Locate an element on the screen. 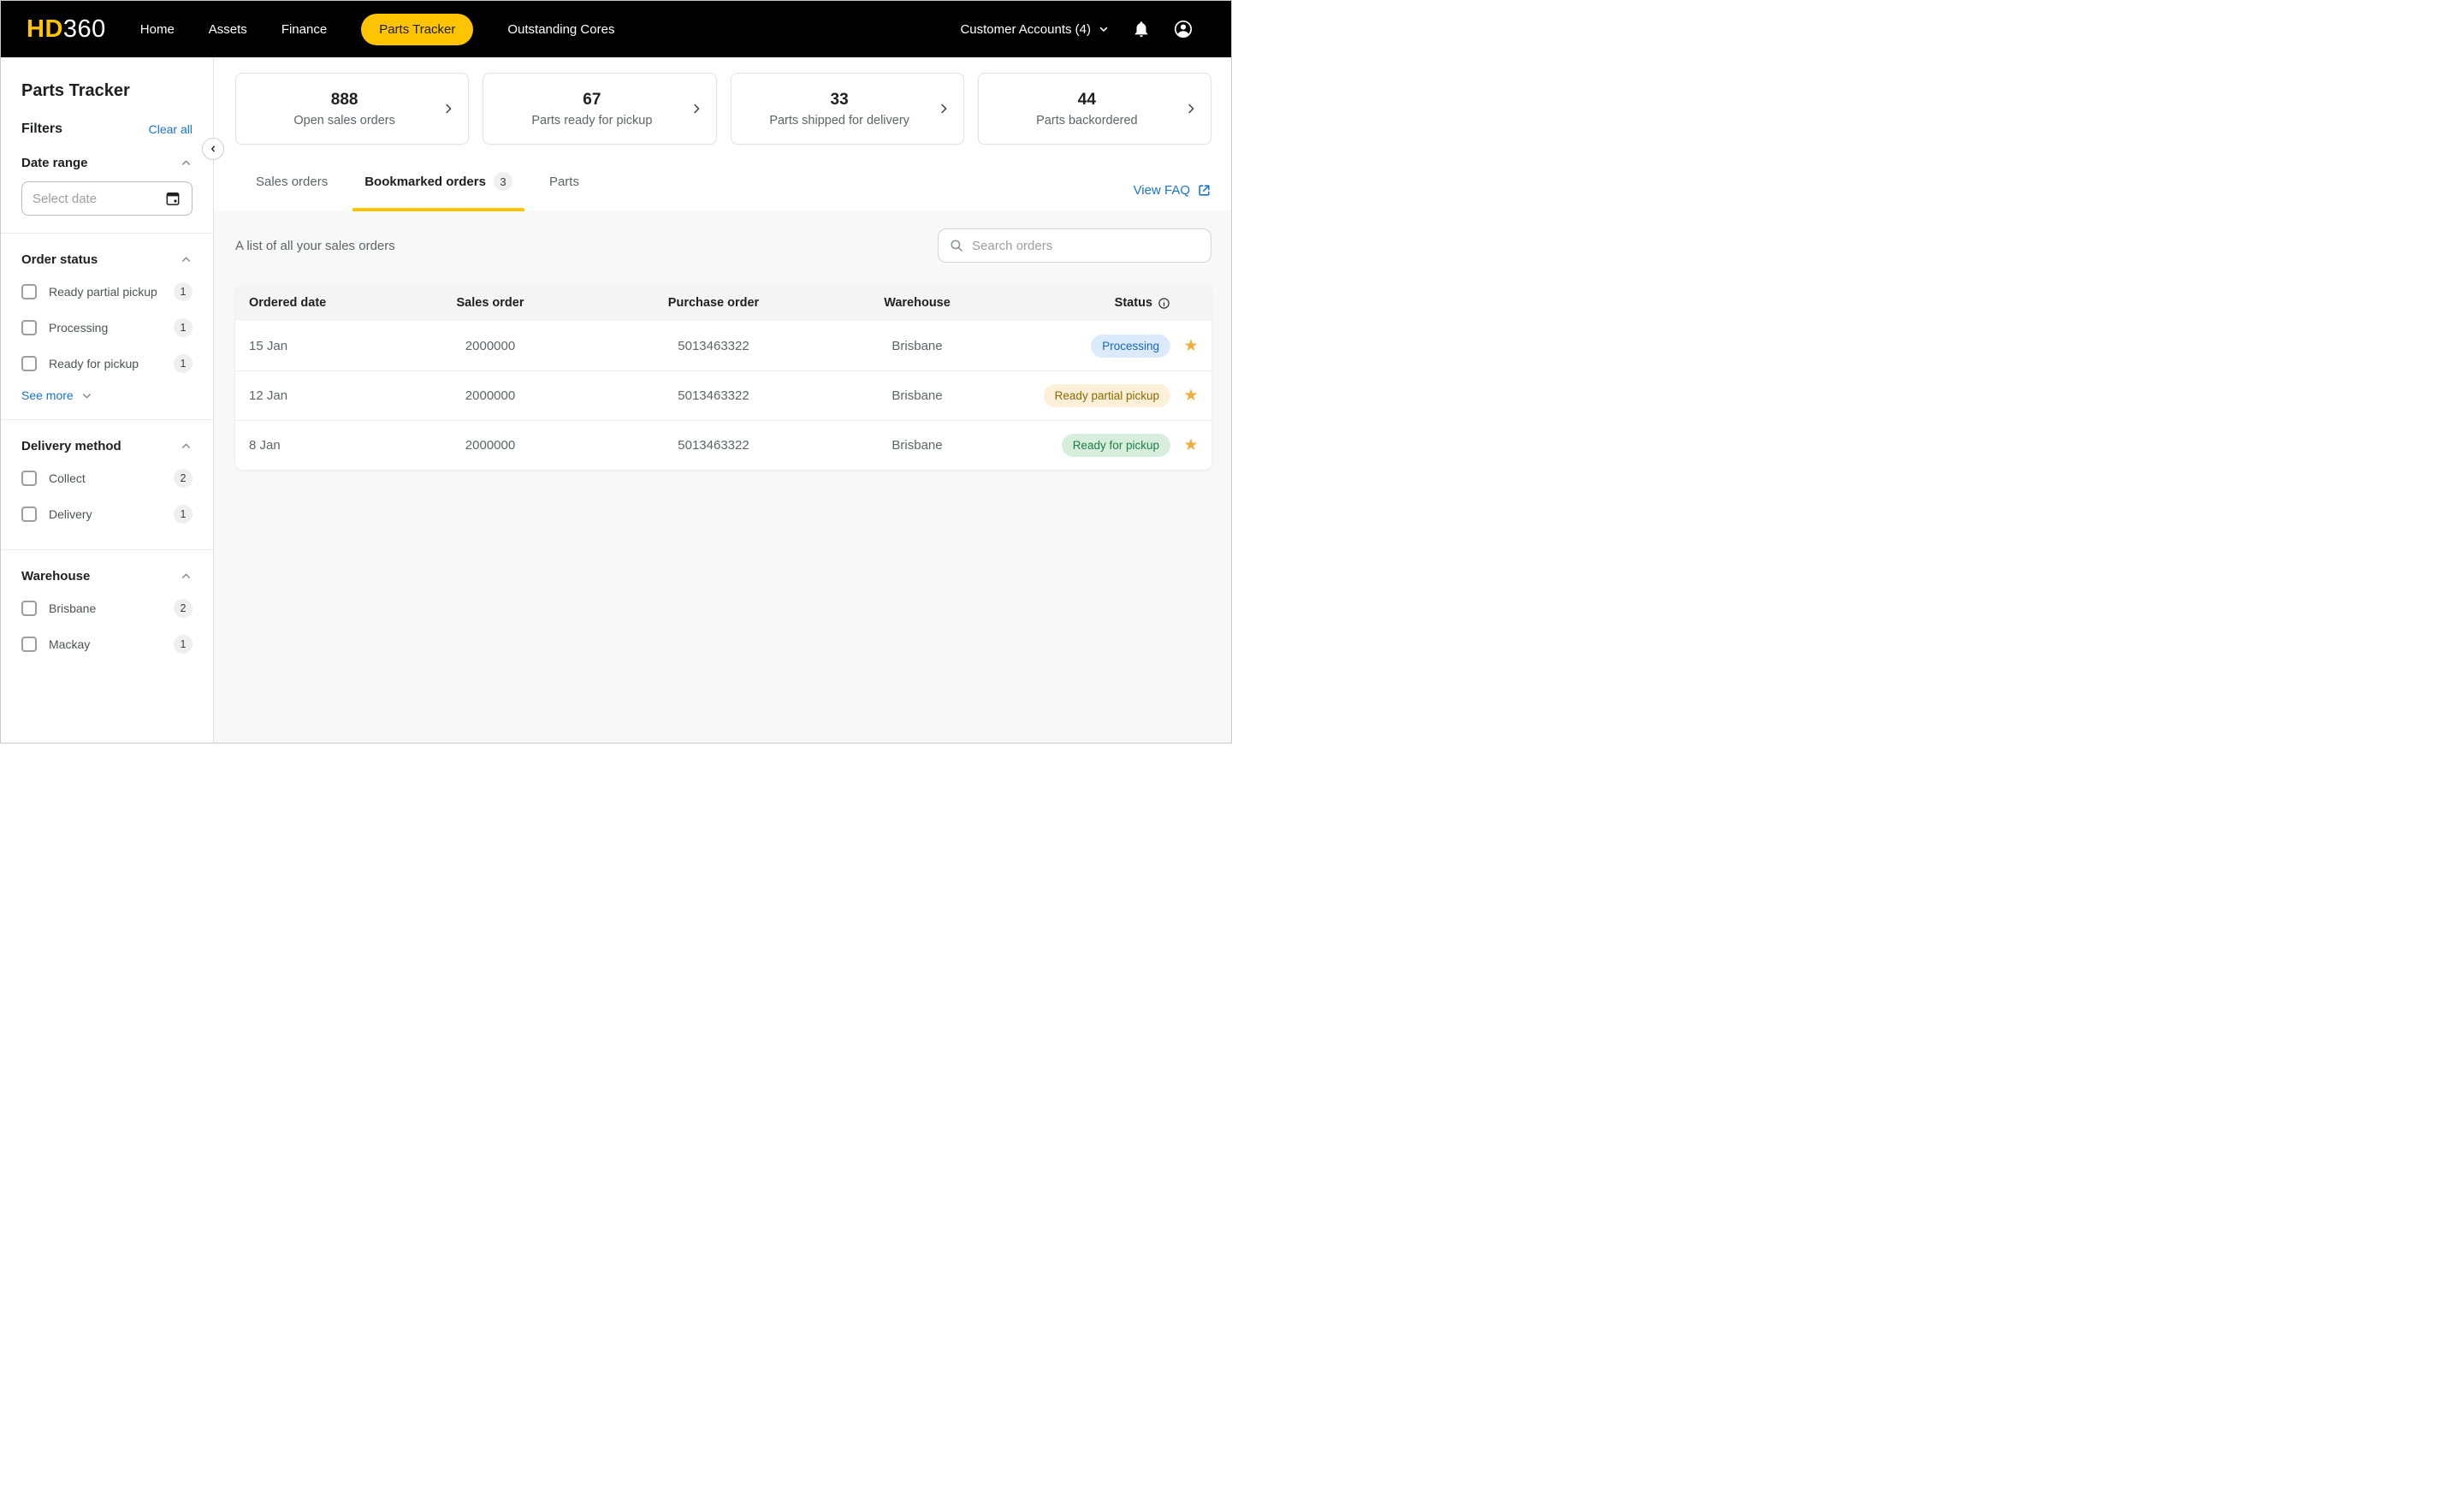 The image size is (2464, 1487). count-badge: 2 is located at coordinates (183, 608).